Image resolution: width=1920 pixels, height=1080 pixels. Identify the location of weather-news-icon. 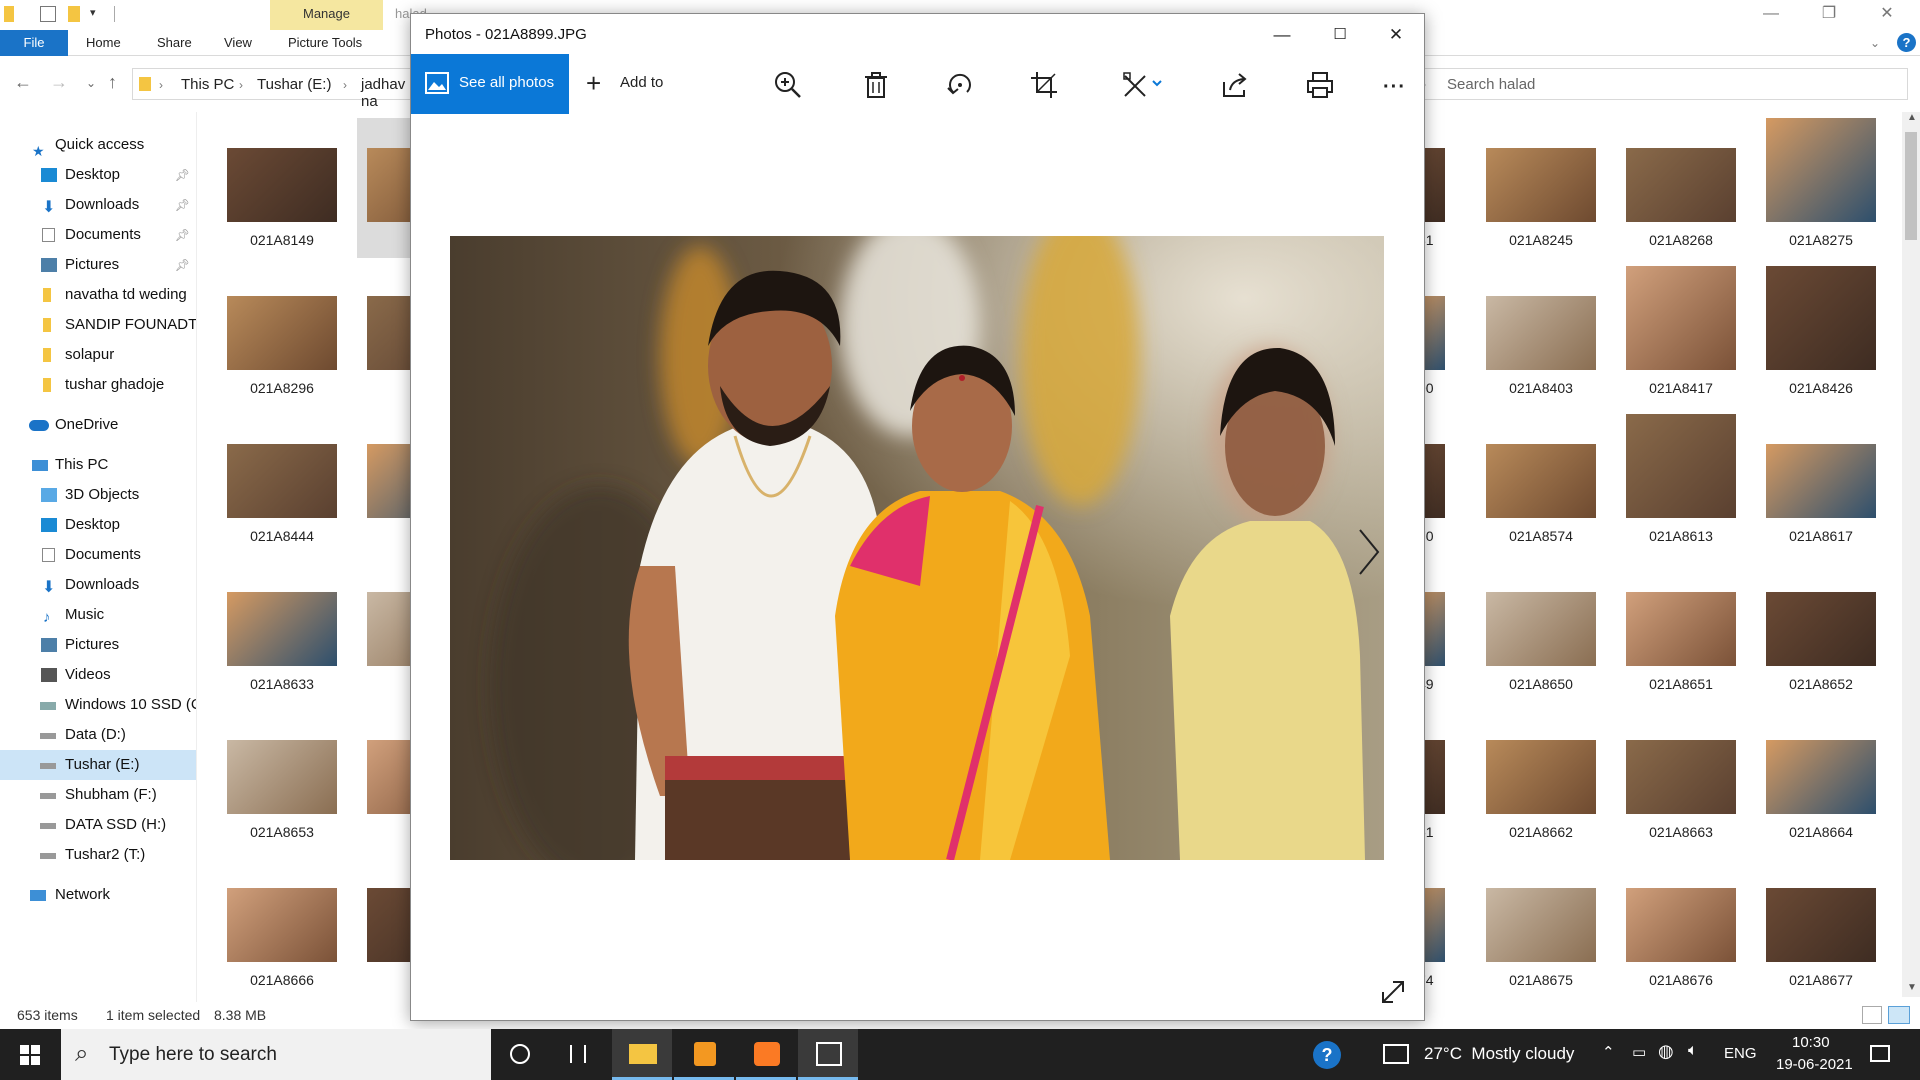
(1396, 1054).